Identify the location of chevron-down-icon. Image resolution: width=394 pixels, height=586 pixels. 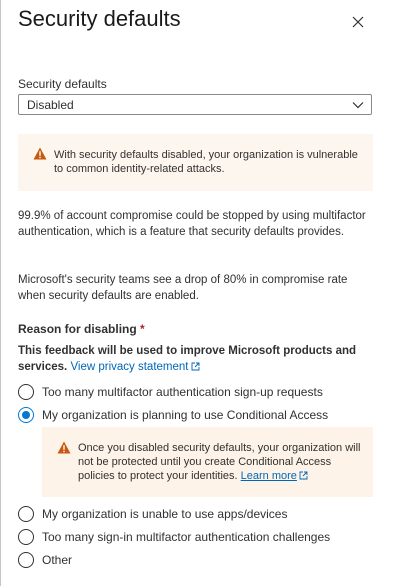
(358, 105).